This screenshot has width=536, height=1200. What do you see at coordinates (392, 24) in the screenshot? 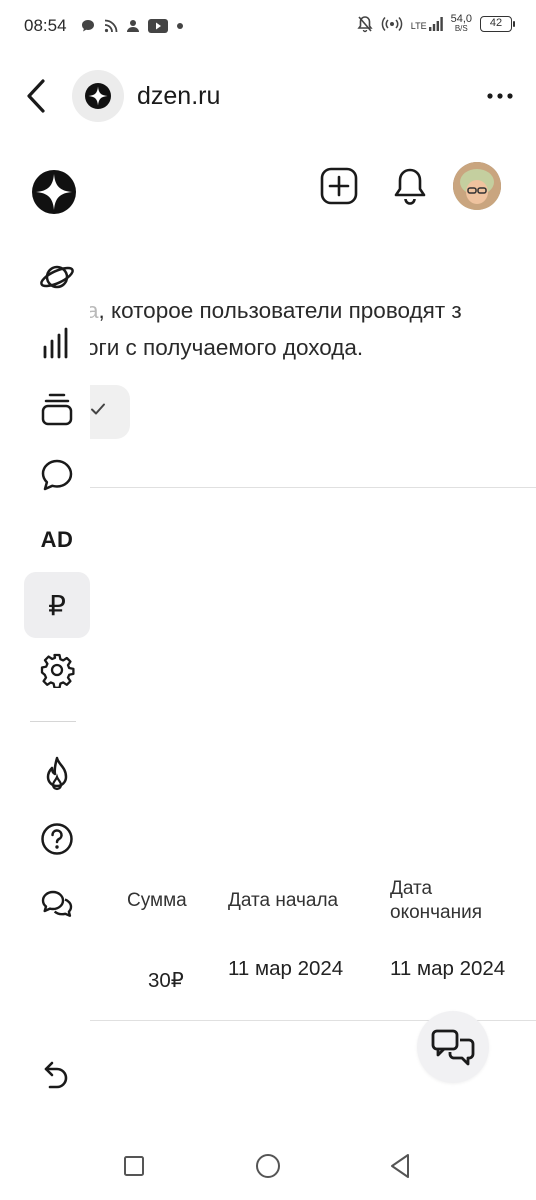
I see `hotspot-icon` at bounding box center [392, 24].